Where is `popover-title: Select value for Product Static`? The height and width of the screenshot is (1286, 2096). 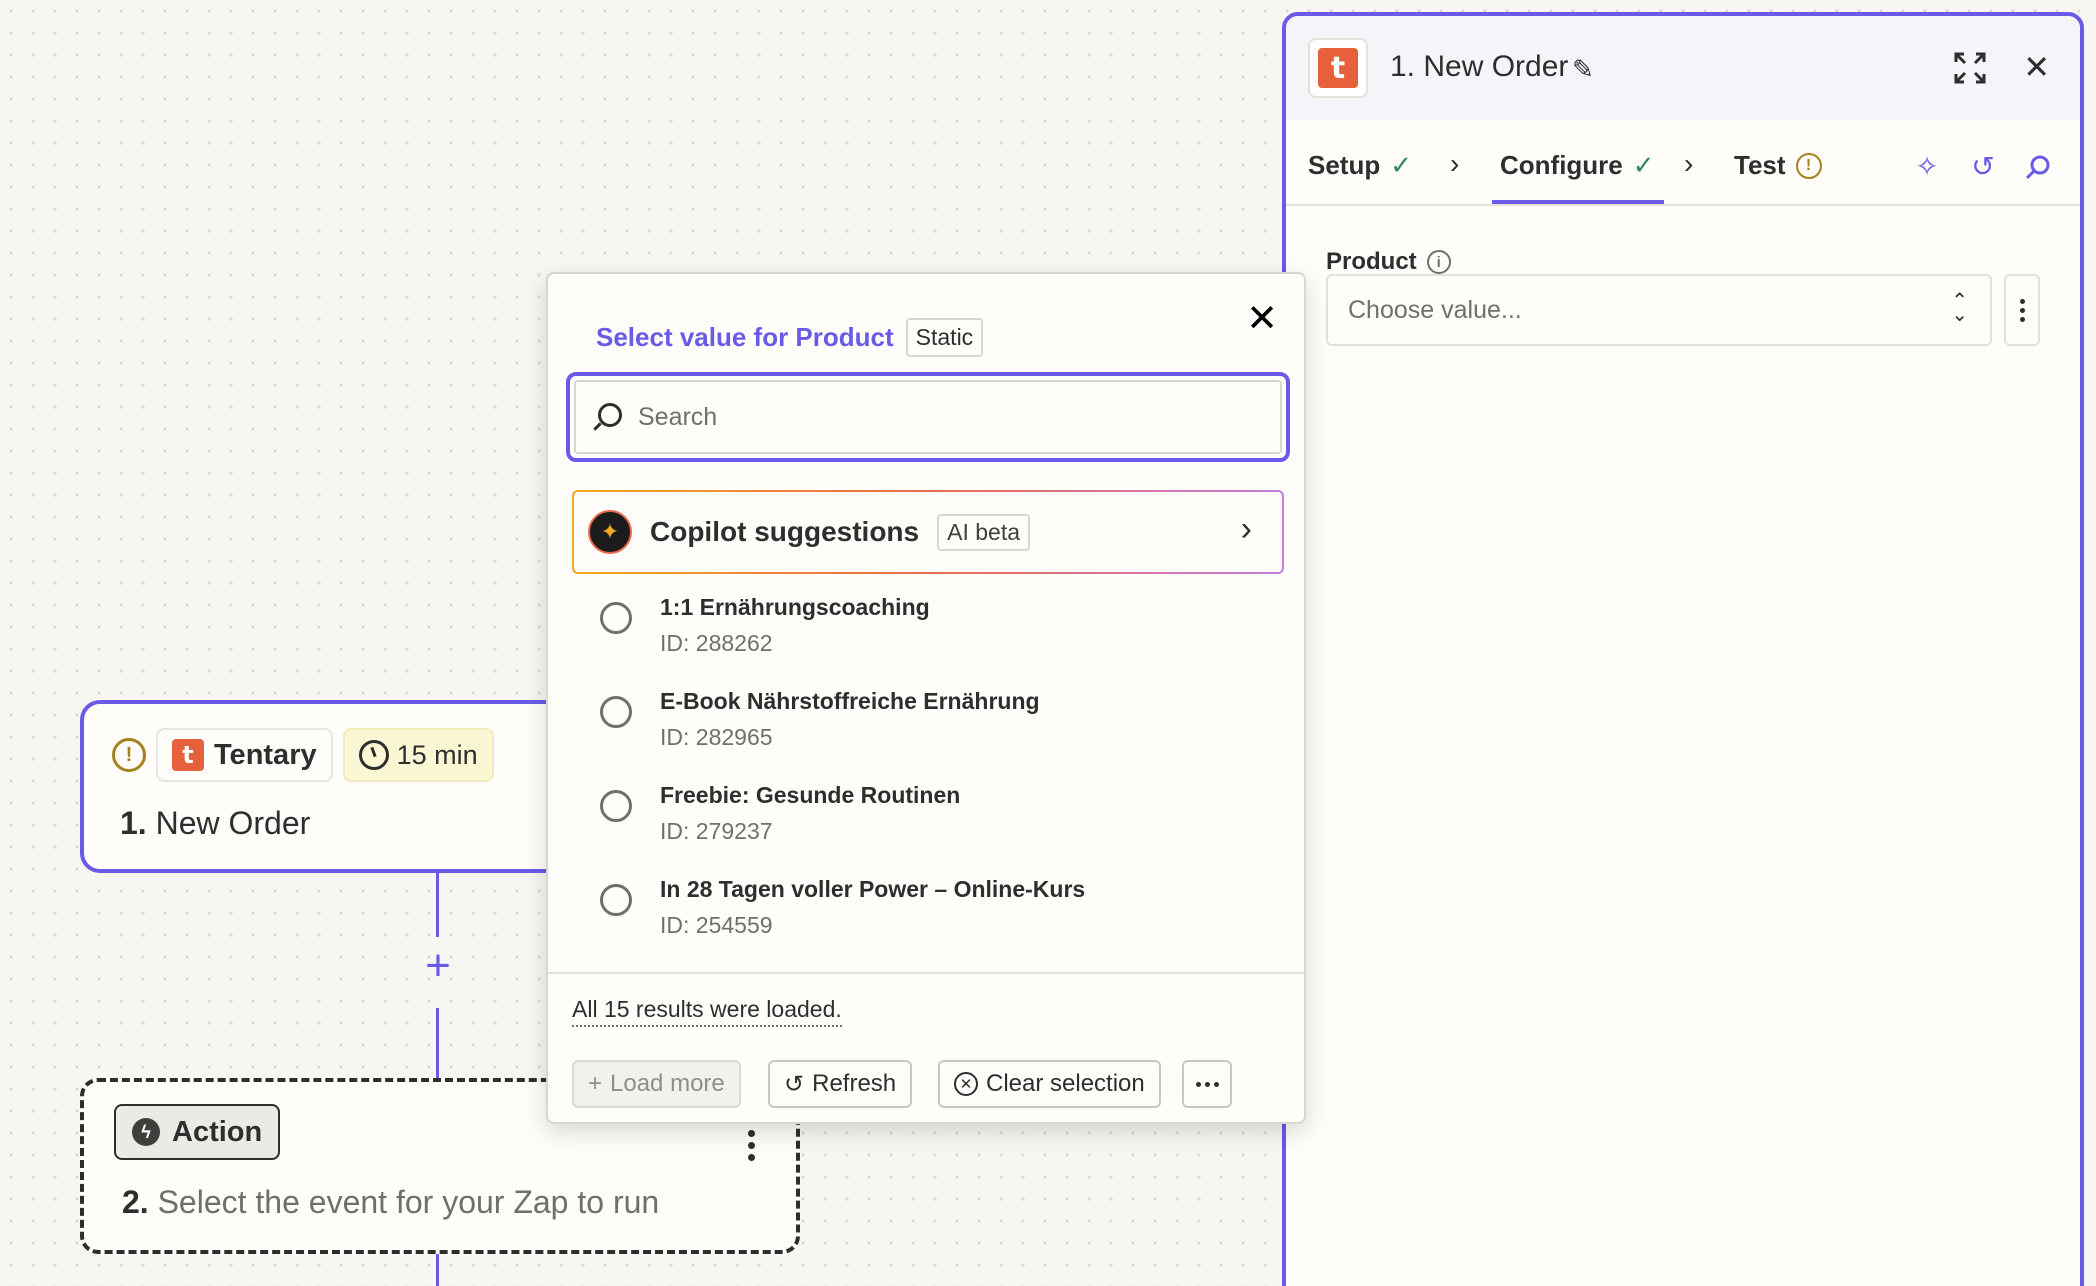
popover-title: Select value for Product Static is located at coordinates (790, 337).